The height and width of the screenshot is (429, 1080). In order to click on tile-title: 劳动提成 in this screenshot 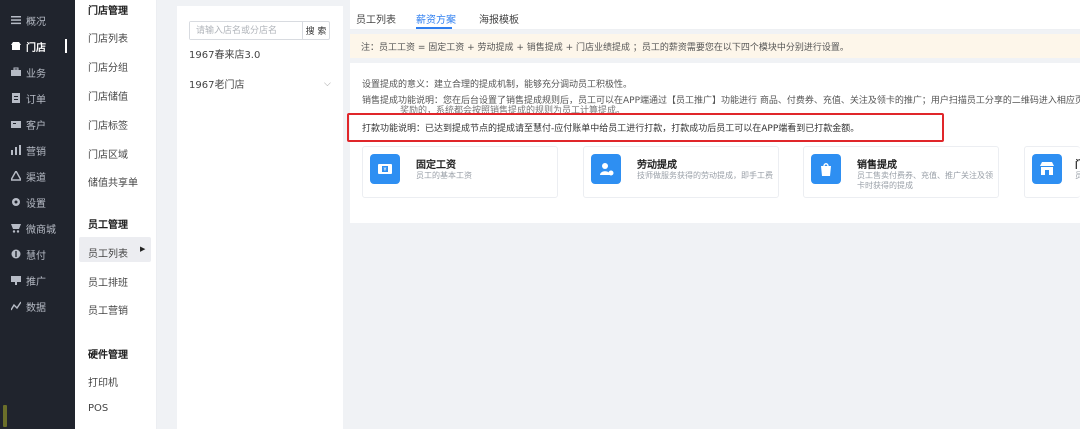, I will do `click(657, 165)`.